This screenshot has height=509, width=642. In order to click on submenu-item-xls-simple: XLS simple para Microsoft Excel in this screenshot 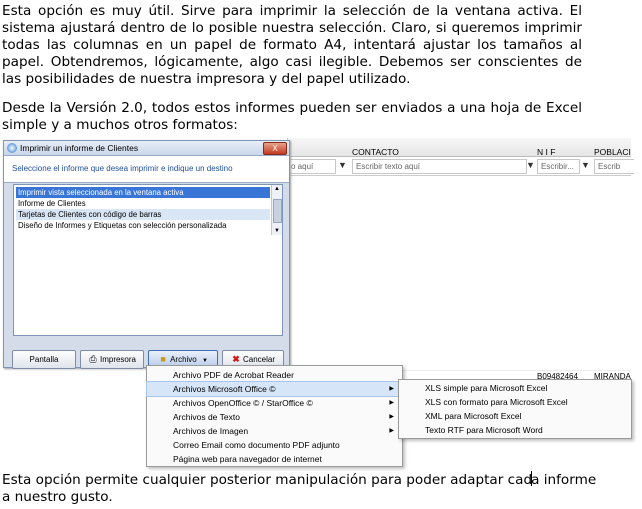, I will do `click(515, 388)`.